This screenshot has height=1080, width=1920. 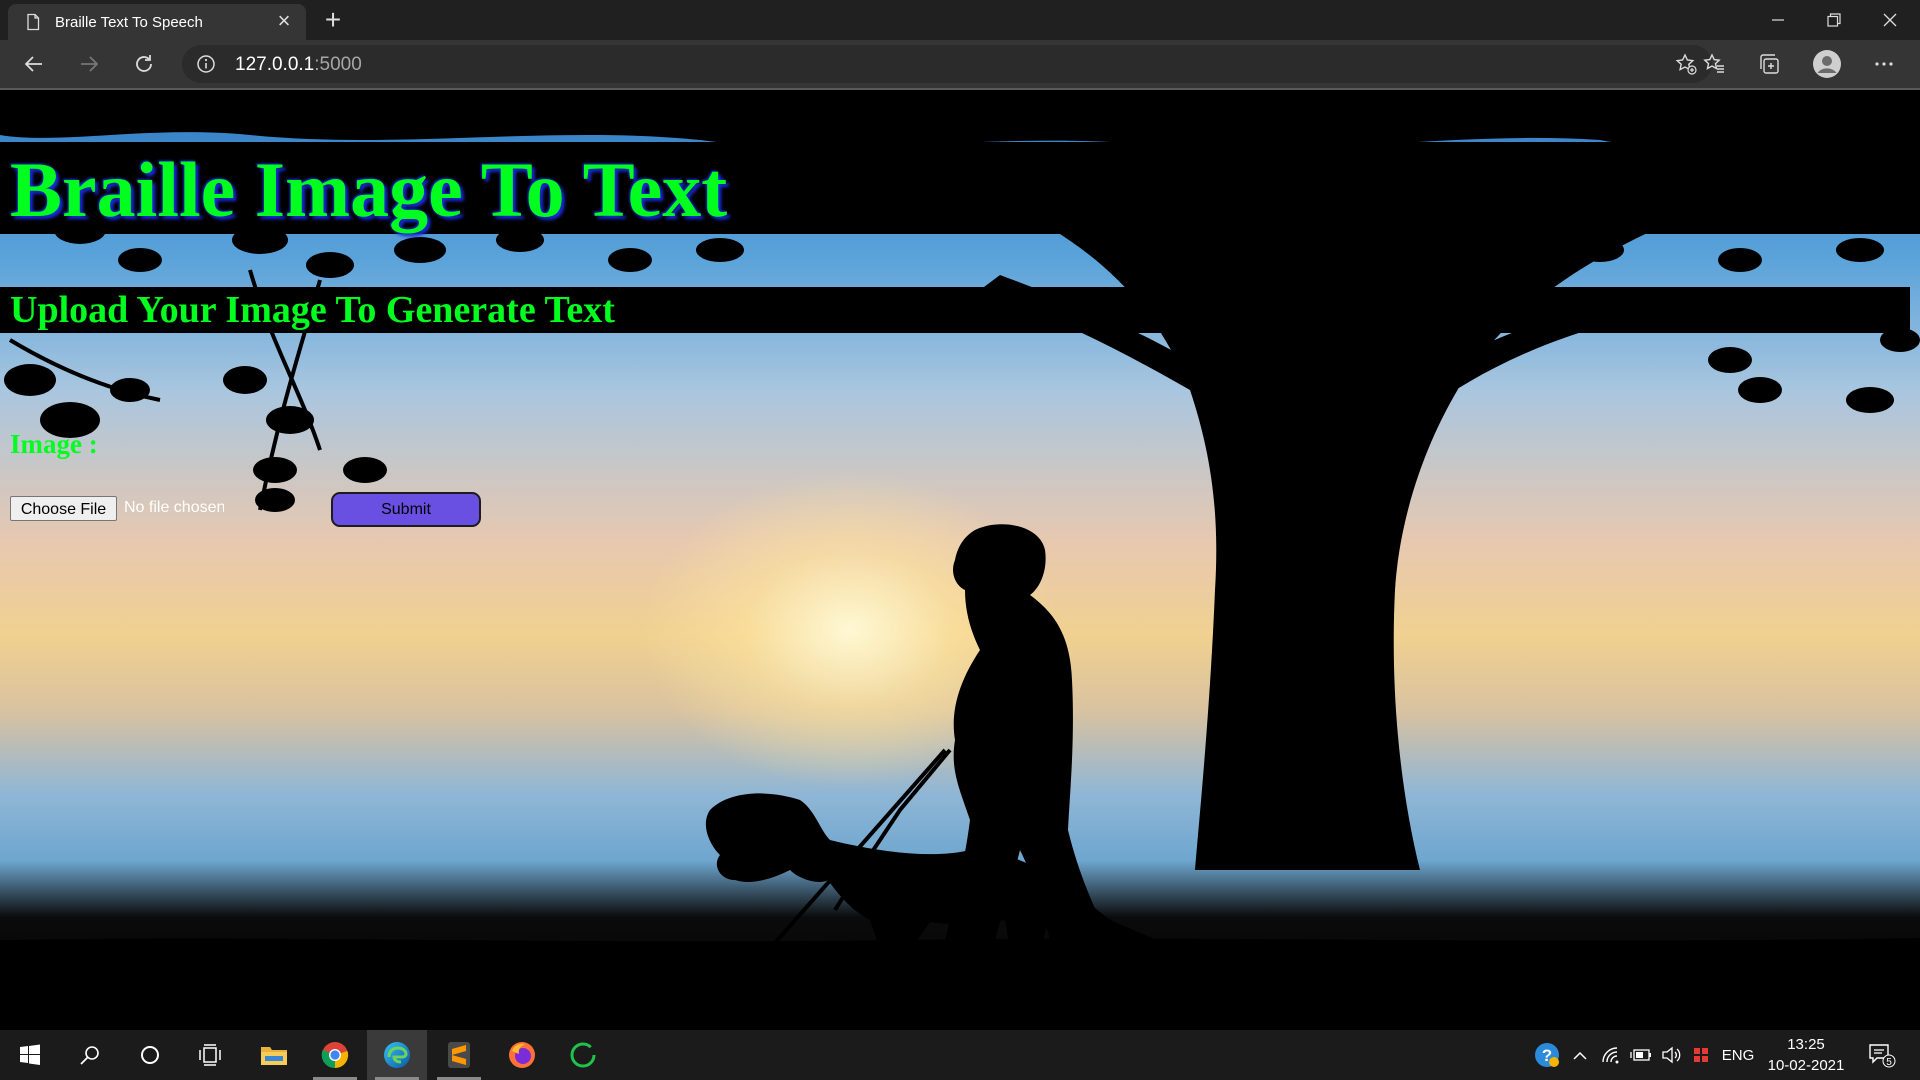 What do you see at coordinates (284, 21) in the screenshot?
I see `close-tab-icon: ×` at bounding box center [284, 21].